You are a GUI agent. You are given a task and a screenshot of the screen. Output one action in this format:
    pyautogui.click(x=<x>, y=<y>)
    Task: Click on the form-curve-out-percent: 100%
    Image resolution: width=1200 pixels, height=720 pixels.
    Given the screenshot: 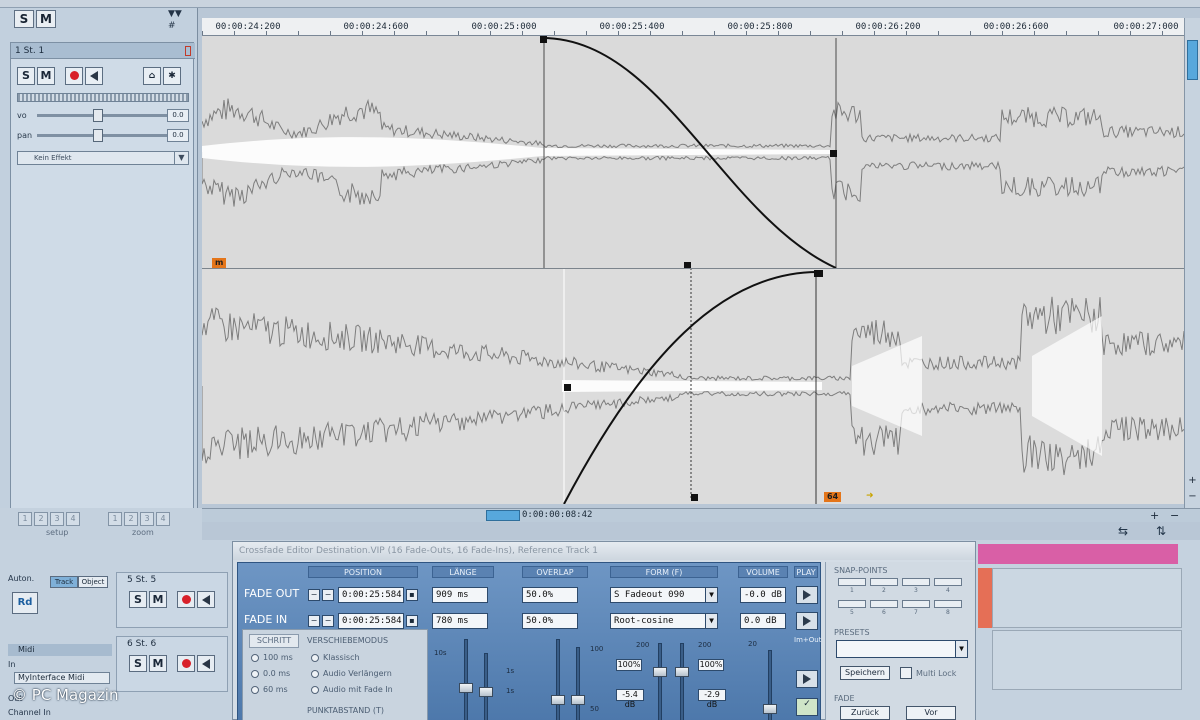 What is the action you would take?
    pyautogui.click(x=629, y=665)
    